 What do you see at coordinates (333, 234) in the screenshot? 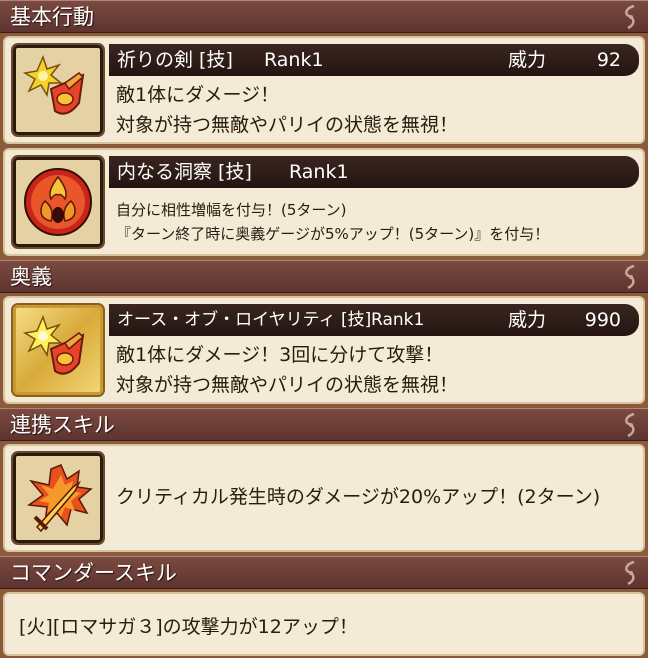
I see `skill-desc-line: 『ターン終了時に奥義ゲージが5%アップ！(5ターン)』を付与！` at bounding box center [333, 234].